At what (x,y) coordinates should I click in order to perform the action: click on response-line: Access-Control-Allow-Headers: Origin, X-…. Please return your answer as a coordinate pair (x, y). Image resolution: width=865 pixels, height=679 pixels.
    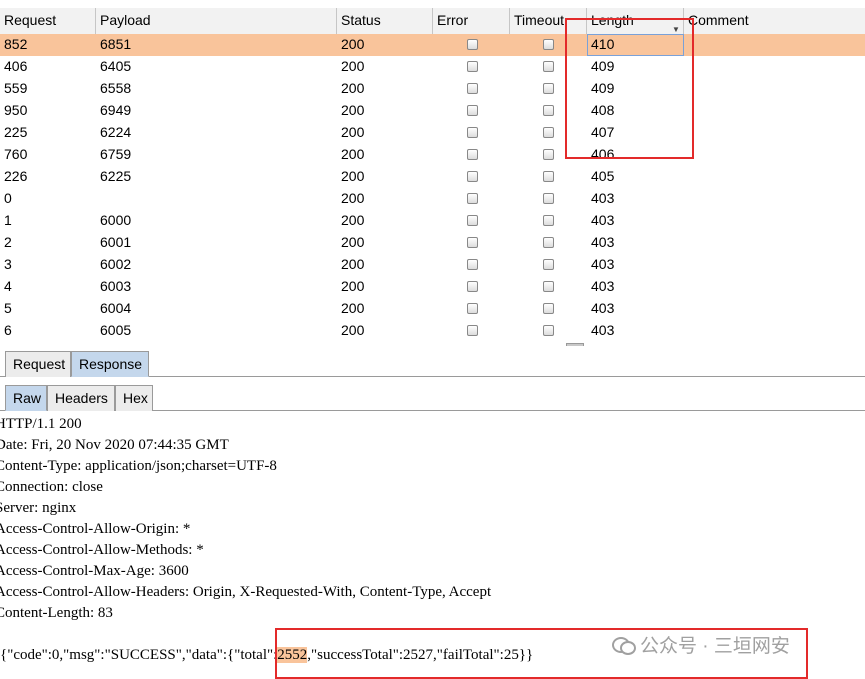
    Looking at the image, I should click on (246, 592).